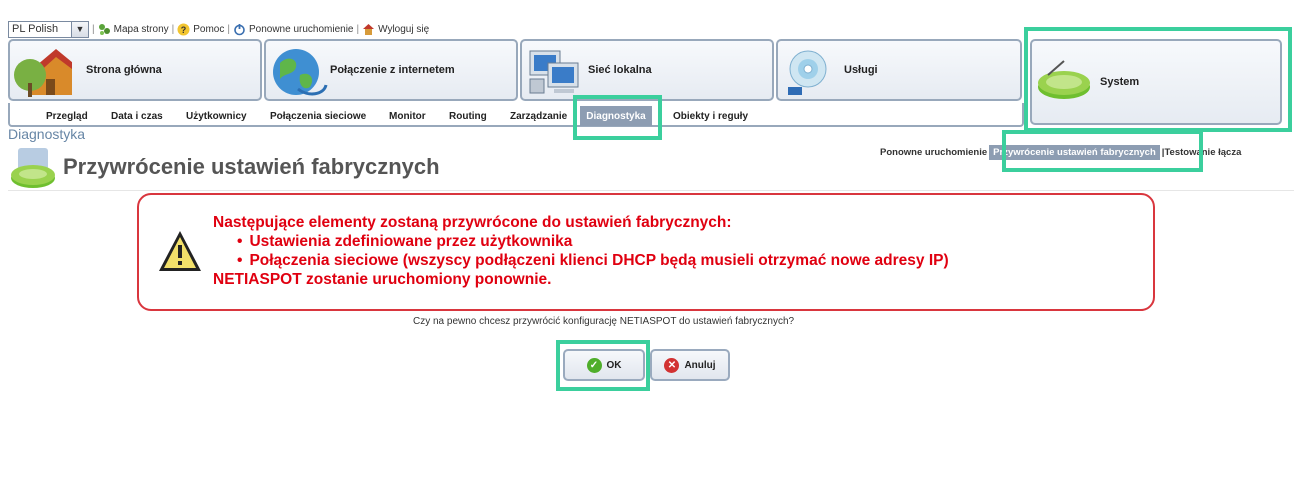  I want to click on tab-home: Strona główna, so click(135, 70).